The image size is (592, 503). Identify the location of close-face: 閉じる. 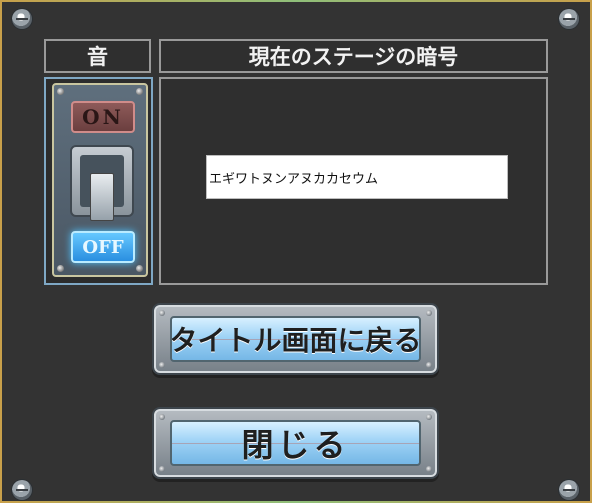
(295, 443).